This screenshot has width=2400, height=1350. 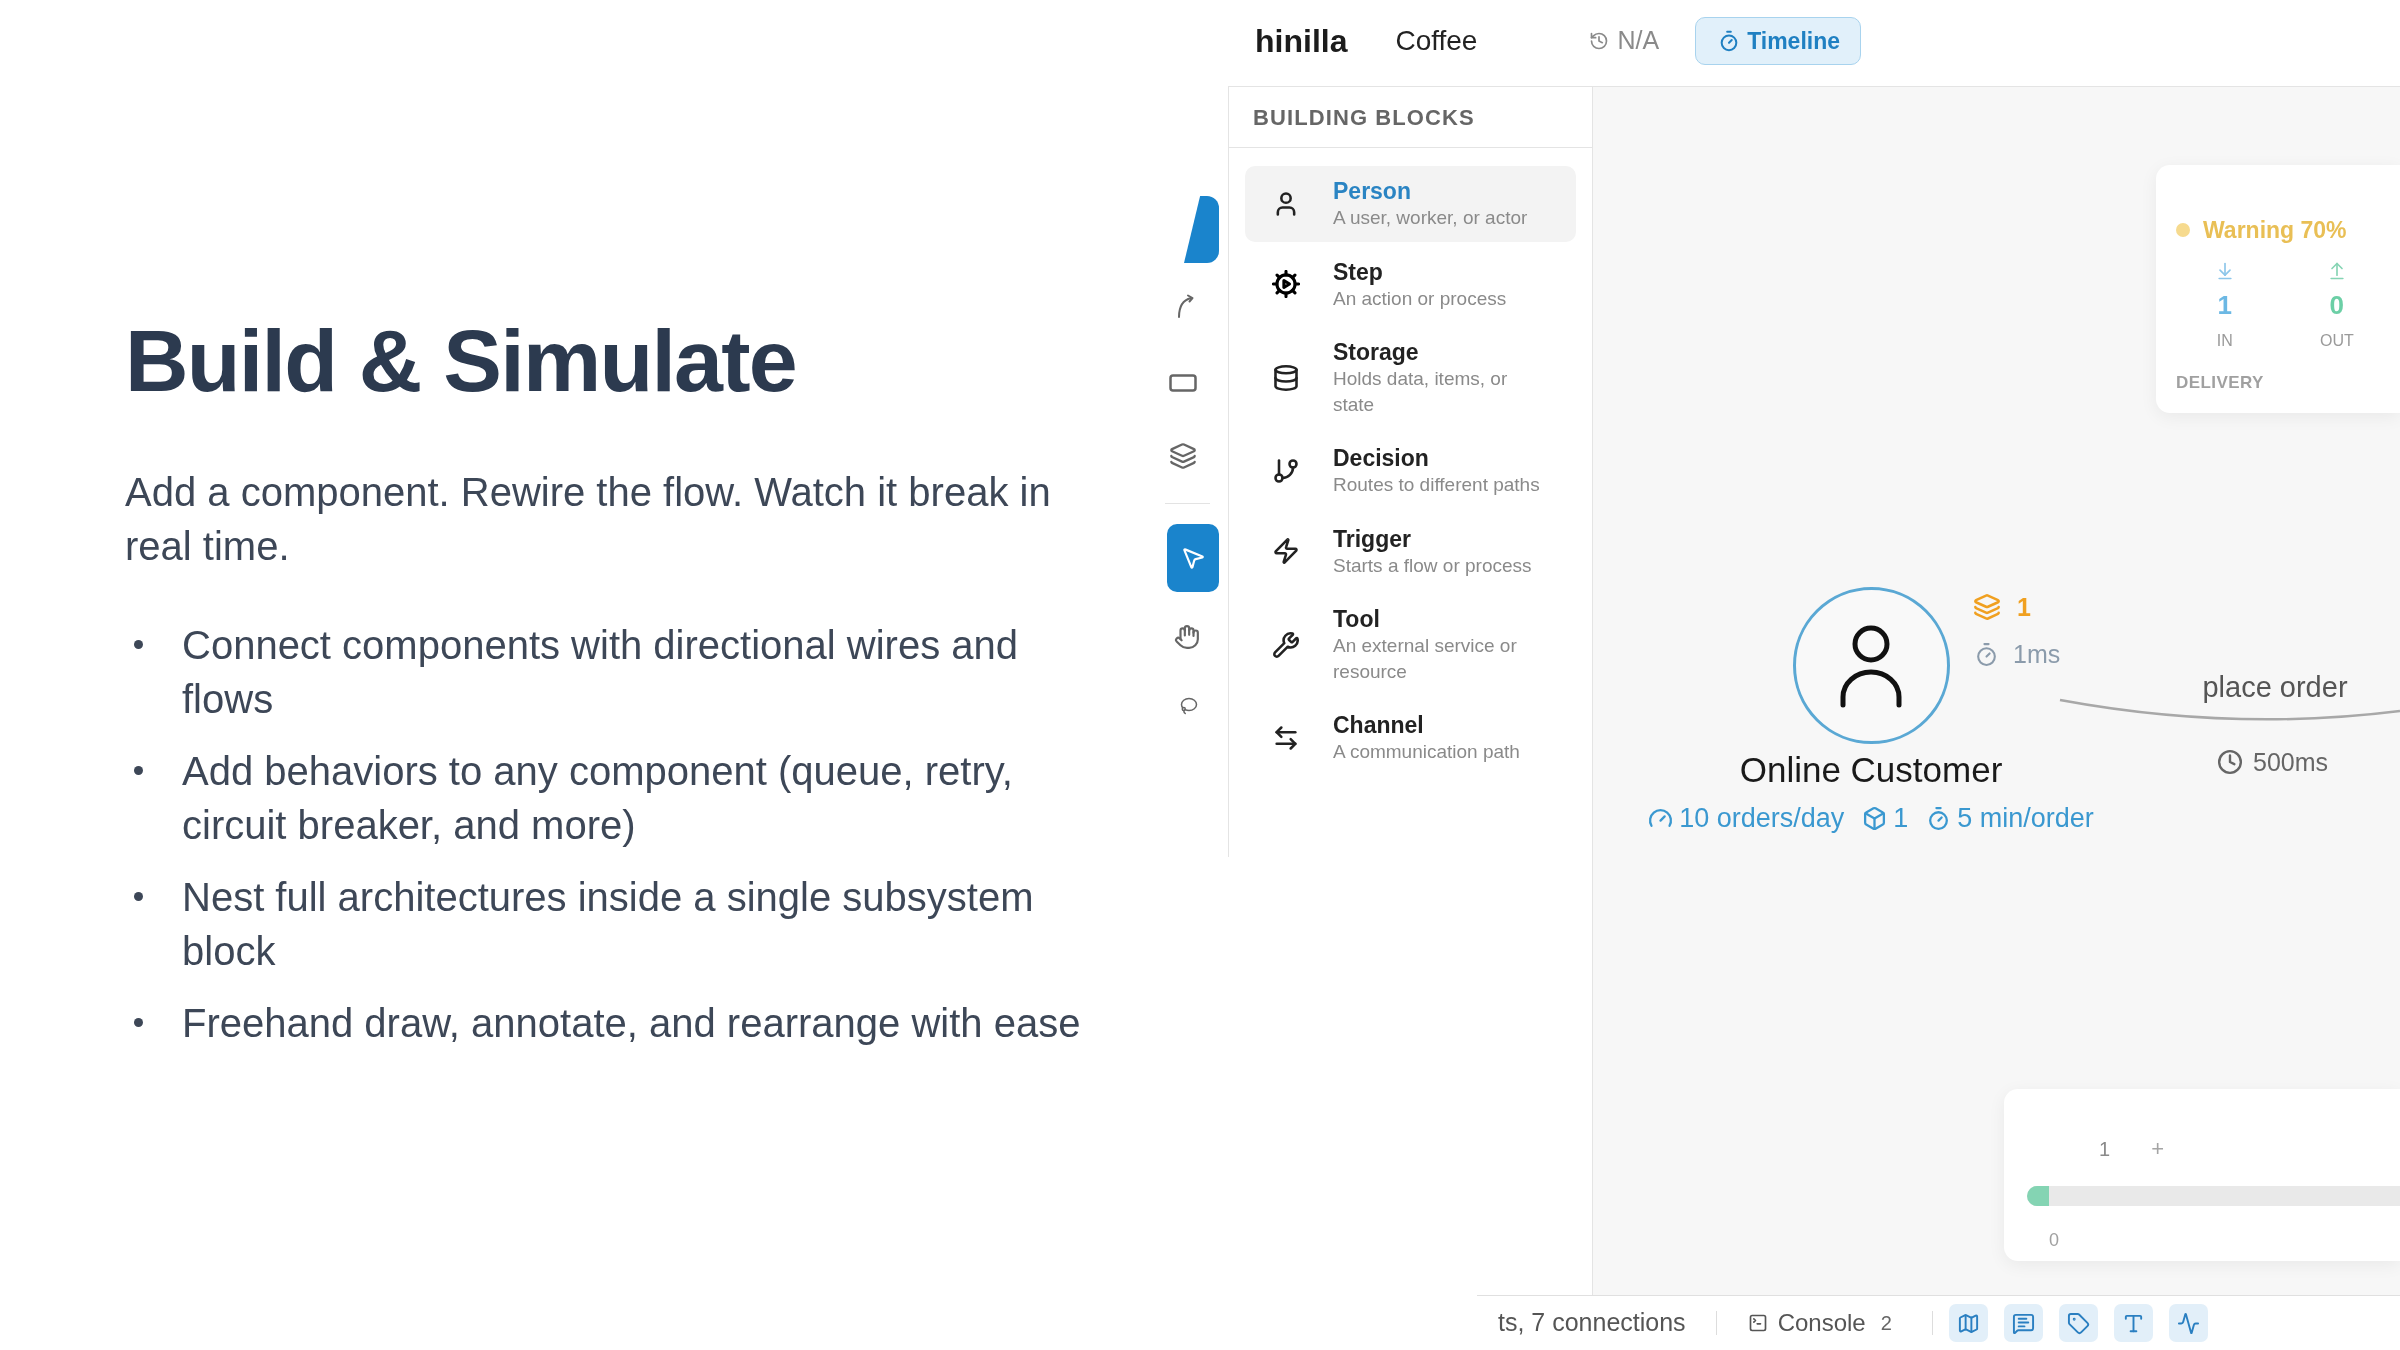 What do you see at coordinates (1189, 706) in the screenshot?
I see `lasso-icon` at bounding box center [1189, 706].